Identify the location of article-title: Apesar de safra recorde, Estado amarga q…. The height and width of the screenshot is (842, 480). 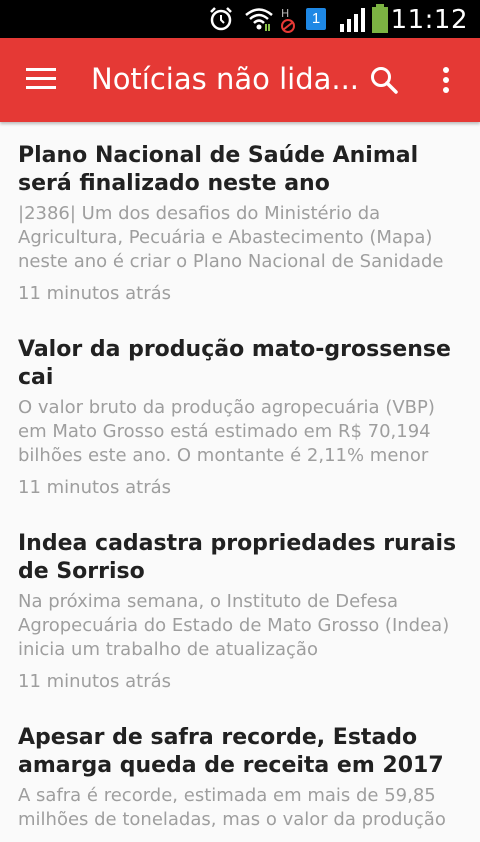
(231, 751).